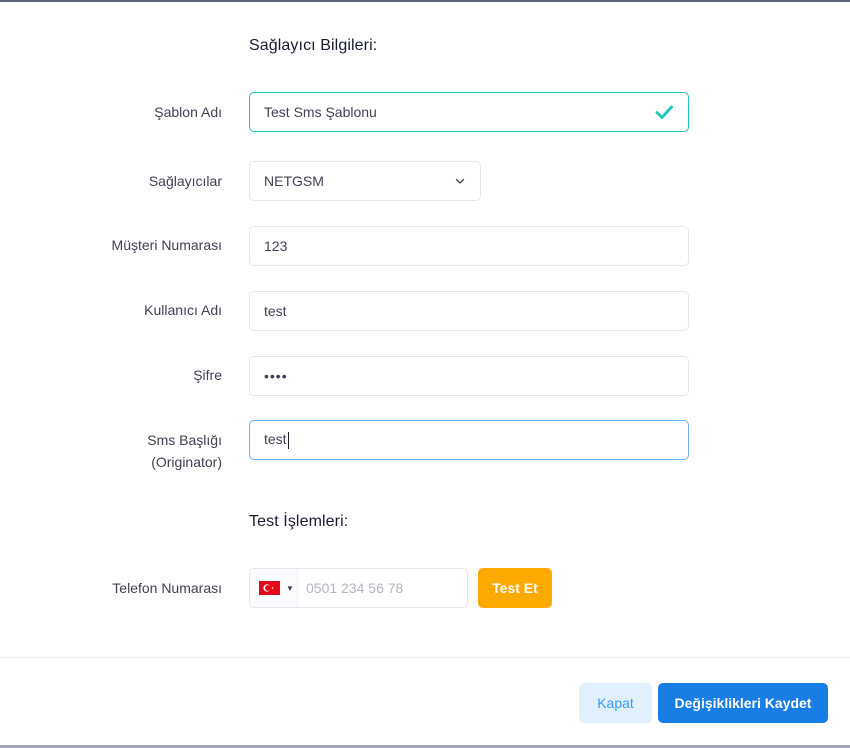 This screenshot has height=748, width=850. What do you see at coordinates (355, 588) in the screenshot?
I see `phone-placeholder: 0501 234 56 78` at bounding box center [355, 588].